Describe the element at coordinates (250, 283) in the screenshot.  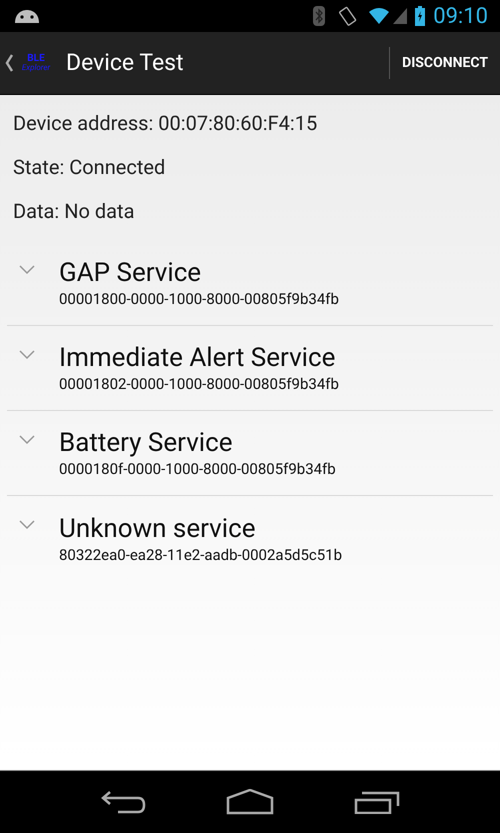
I see `service-row: GAP Service 00001800-0000-1000-8000-00805f9b34fb` at that location.